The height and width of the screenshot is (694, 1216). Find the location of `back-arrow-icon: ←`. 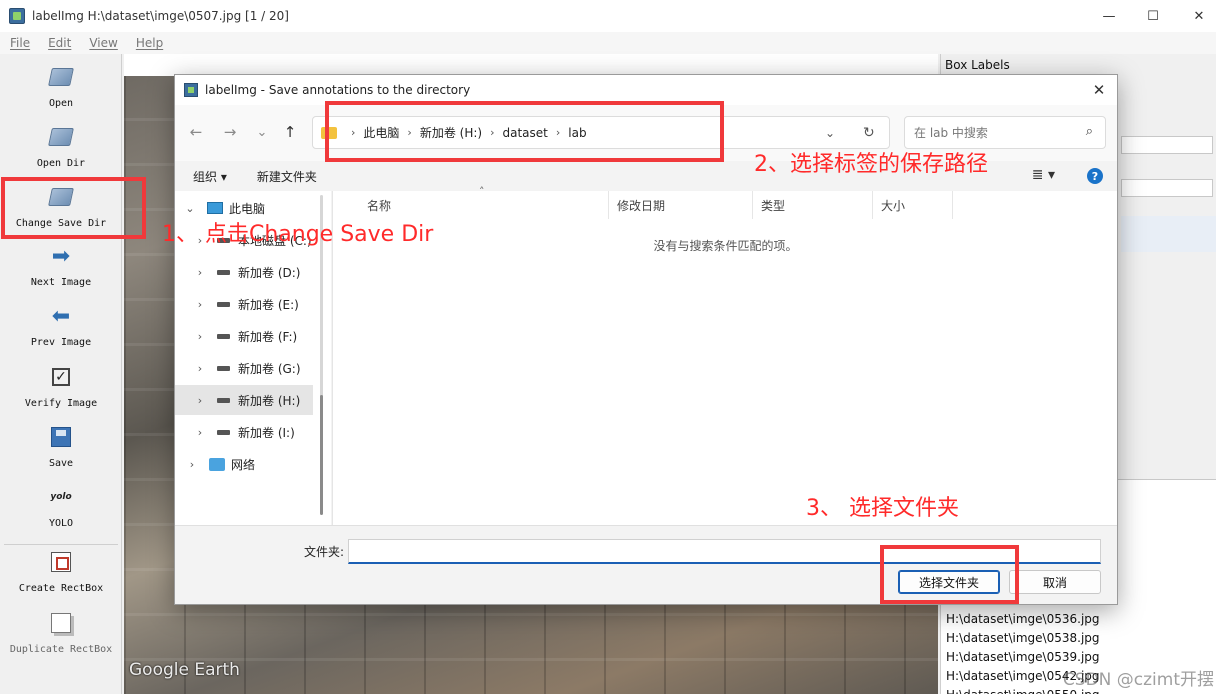

back-arrow-icon: ← is located at coordinates (196, 132).